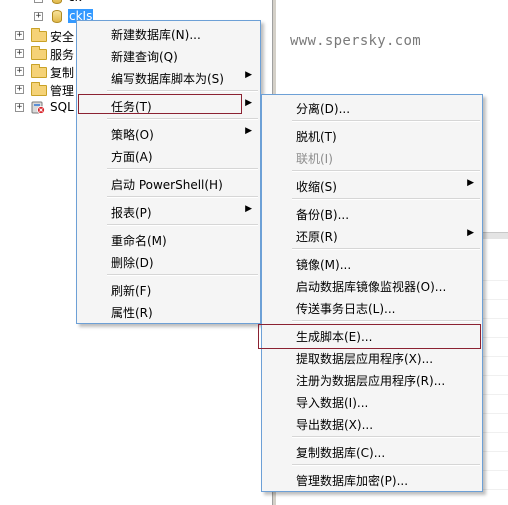 The width and height of the screenshot is (508, 505). I want to click on tree-item-label: 服务, so click(62, 55).